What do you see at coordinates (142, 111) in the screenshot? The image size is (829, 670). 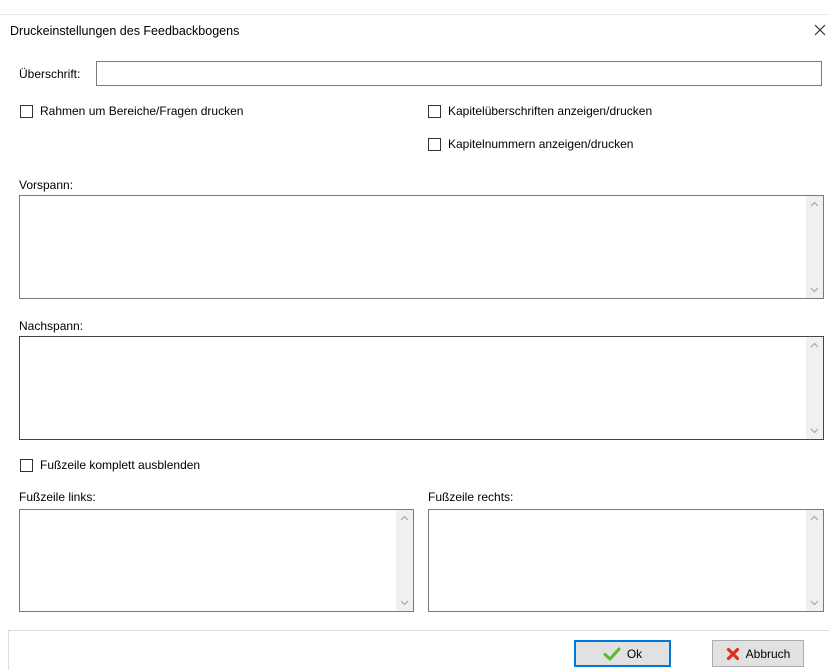 I see `frame-checkbox-label: Rahmen um Bereiche/Fragen drucken` at bounding box center [142, 111].